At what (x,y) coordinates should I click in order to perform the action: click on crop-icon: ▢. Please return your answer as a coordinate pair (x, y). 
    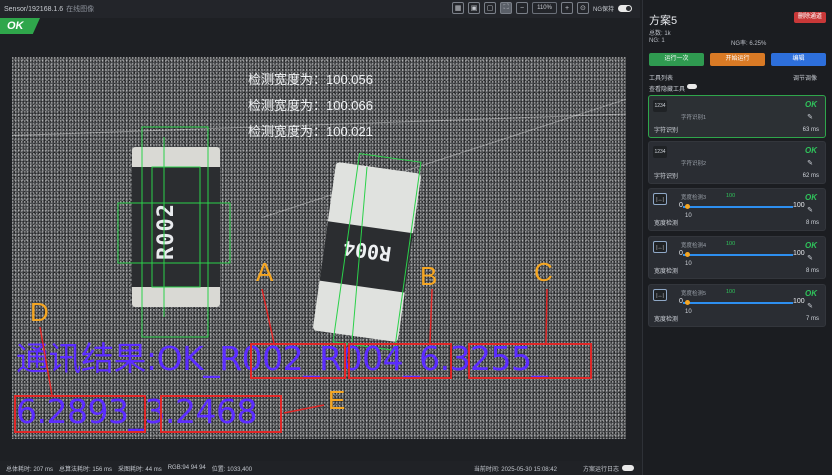
    Looking at the image, I should click on (490, 8).